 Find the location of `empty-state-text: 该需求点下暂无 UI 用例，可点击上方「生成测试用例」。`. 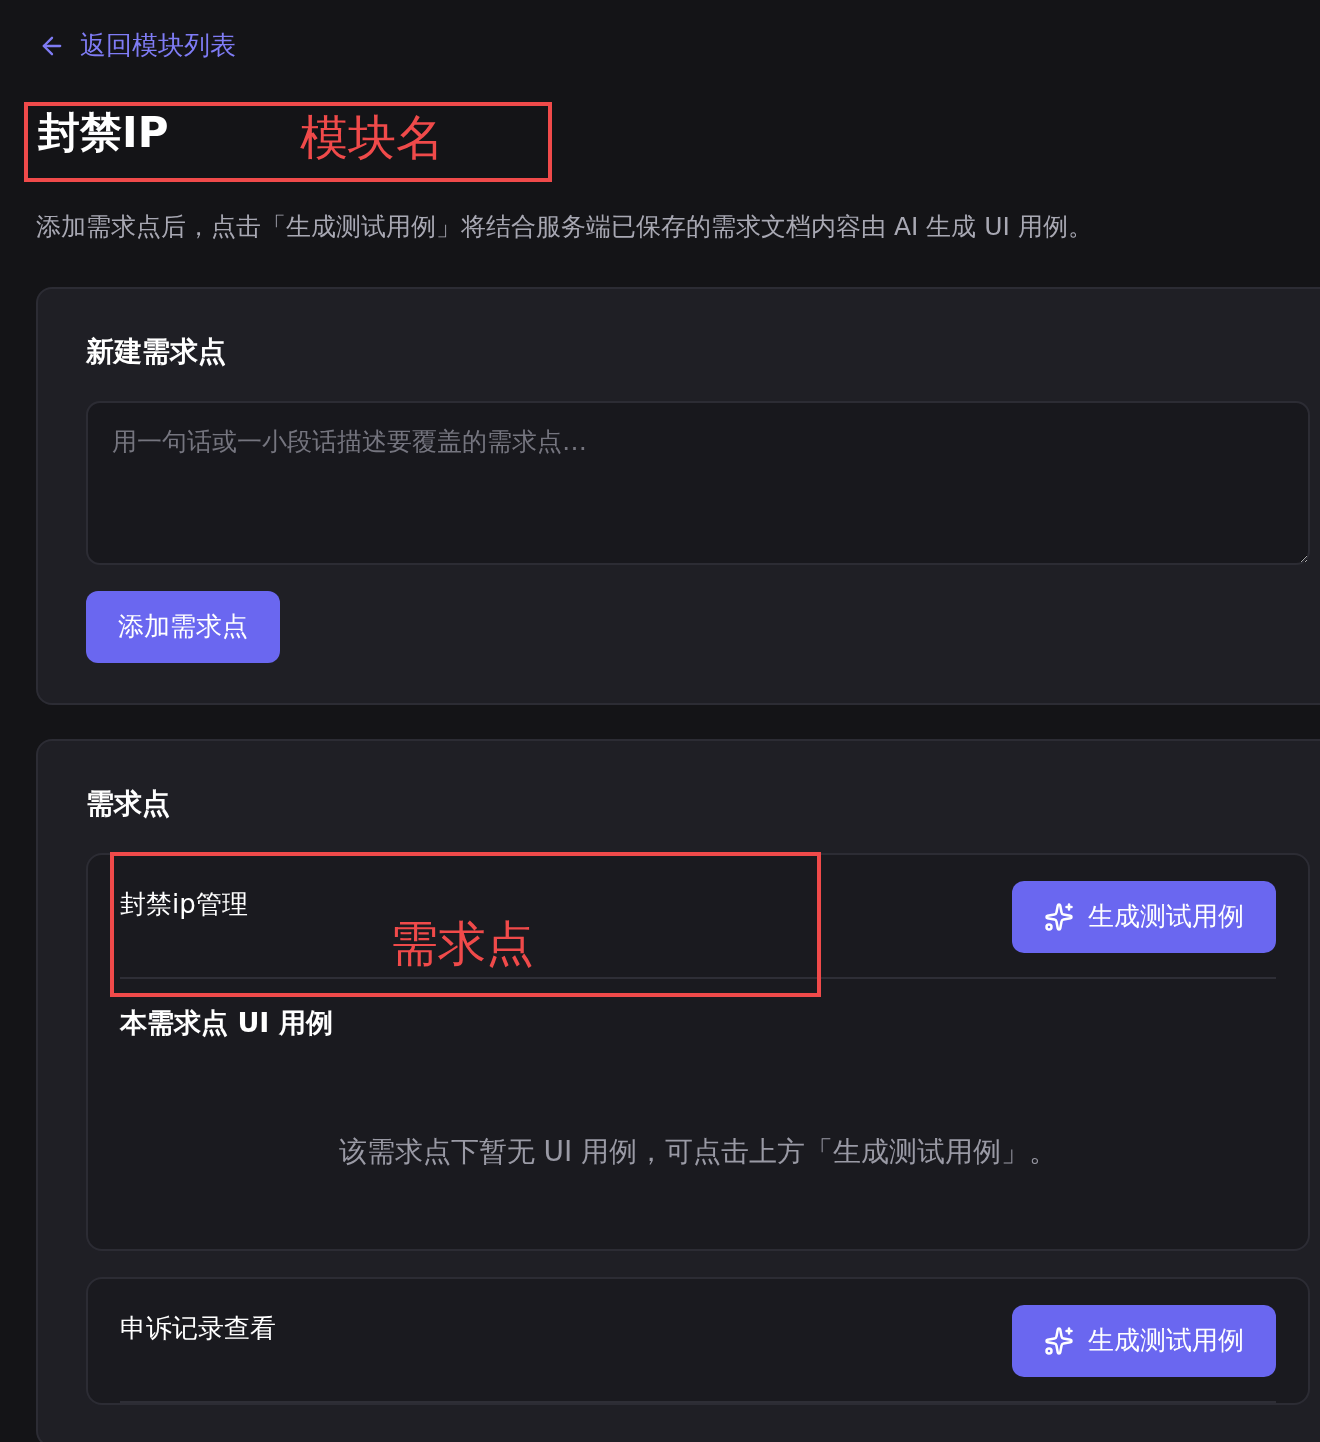

empty-state-text: 该需求点下暂无 UI 用例，可点击上方「生成测试用例」。 is located at coordinates (698, 1151).